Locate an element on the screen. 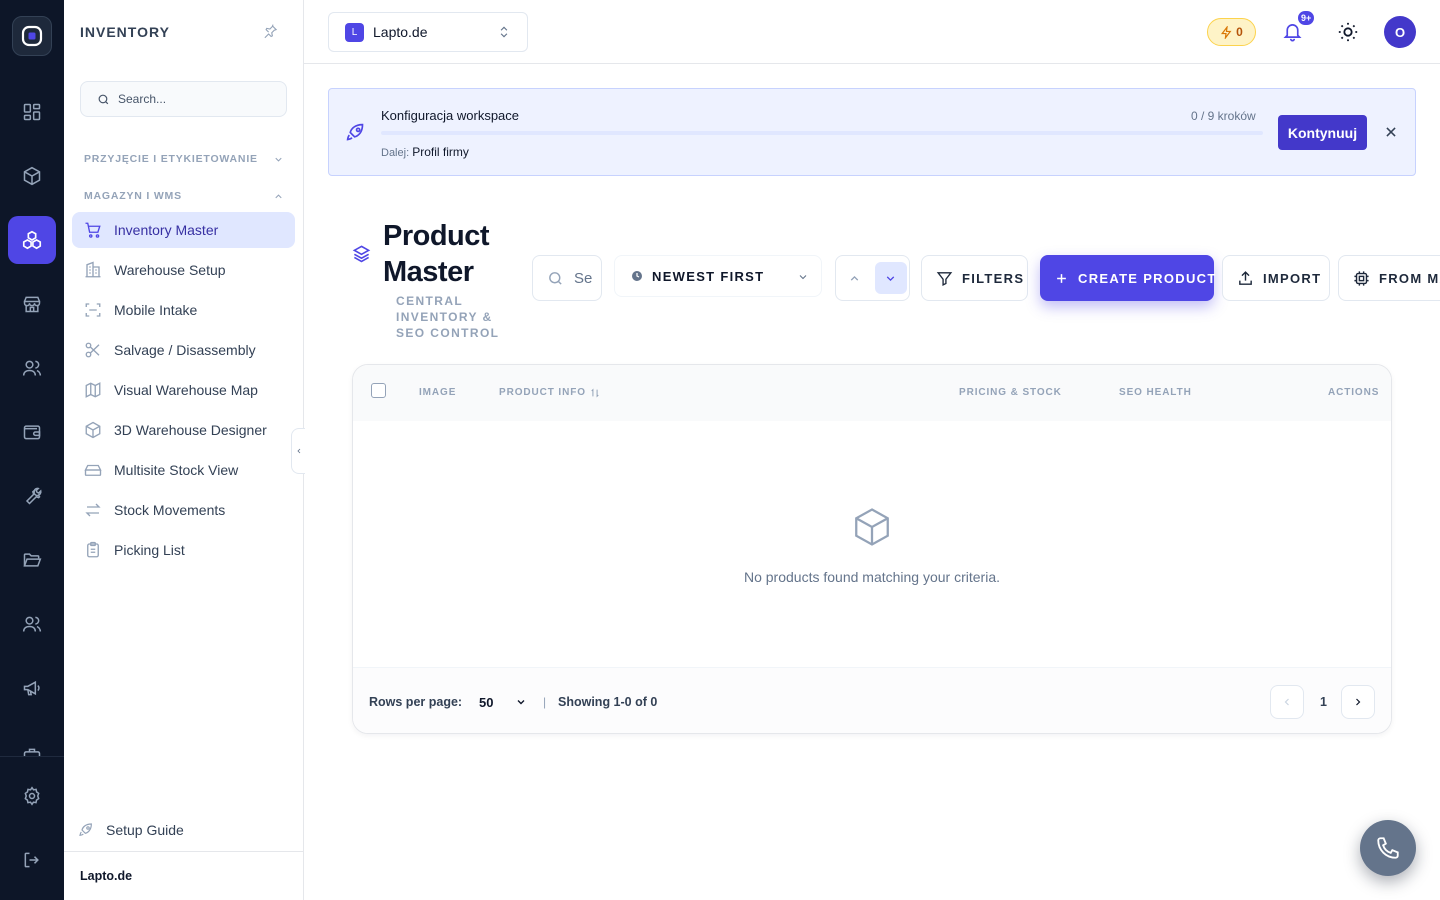  sidebar-item-stock-movements: Stock Movements is located at coordinates (183, 510).